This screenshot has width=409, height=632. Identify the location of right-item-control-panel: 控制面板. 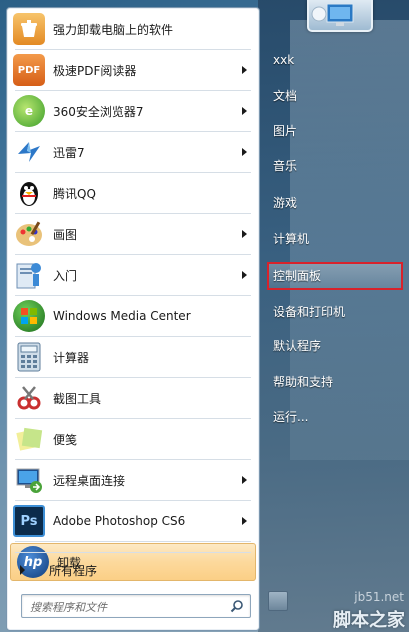
(297, 276).